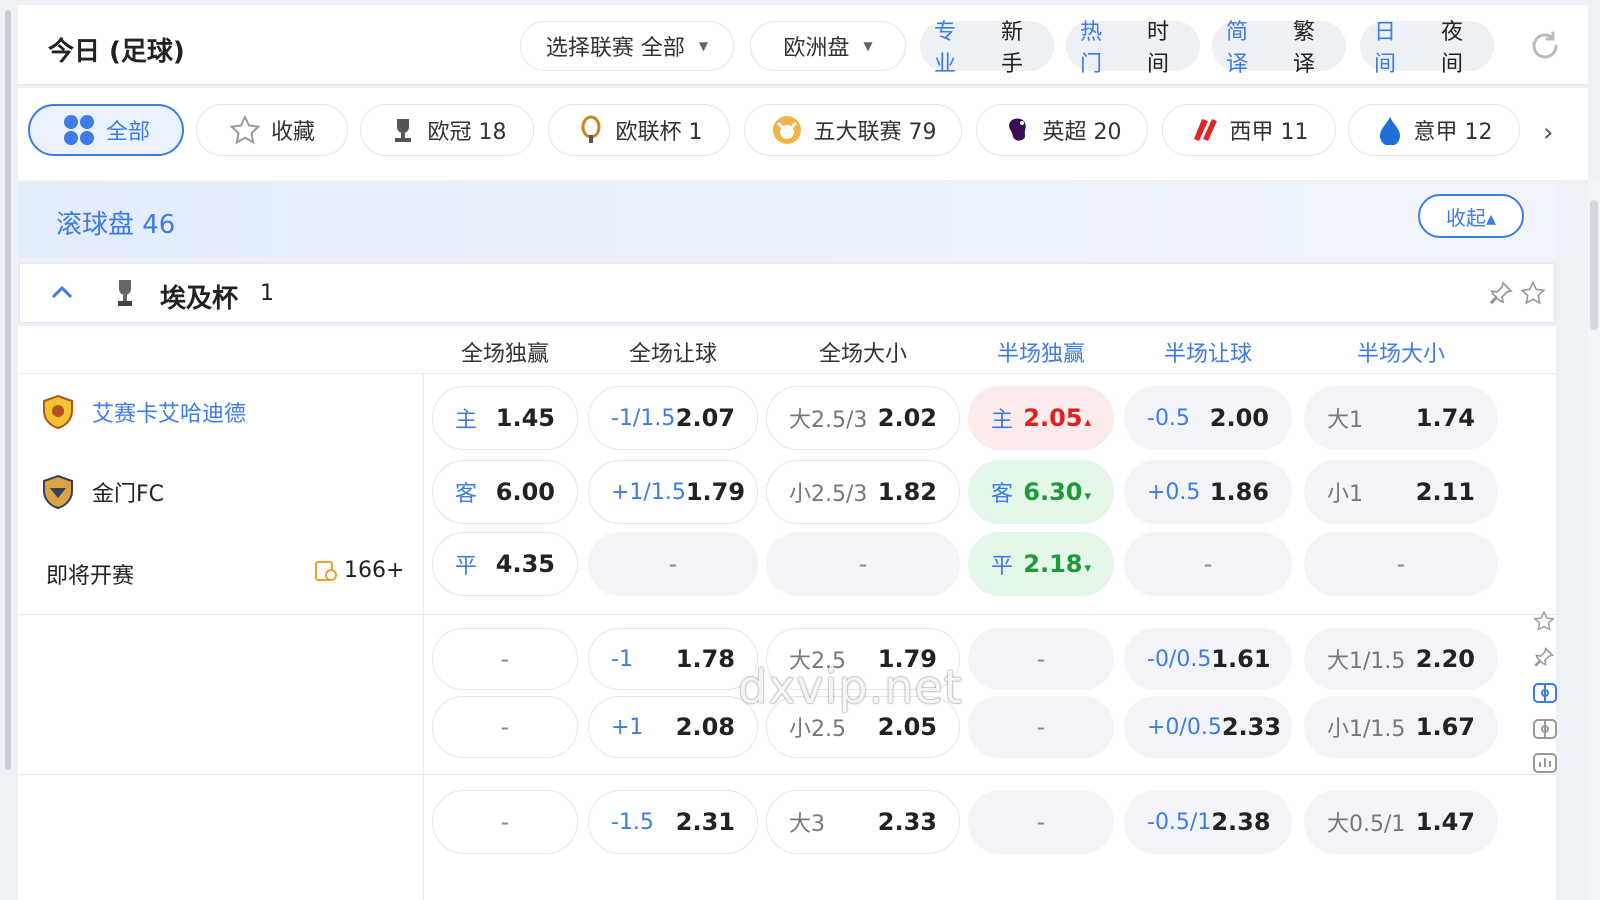 The height and width of the screenshot is (900, 1600). What do you see at coordinates (1168, 418) in the screenshot?
I see `odds-line: -0.5` at bounding box center [1168, 418].